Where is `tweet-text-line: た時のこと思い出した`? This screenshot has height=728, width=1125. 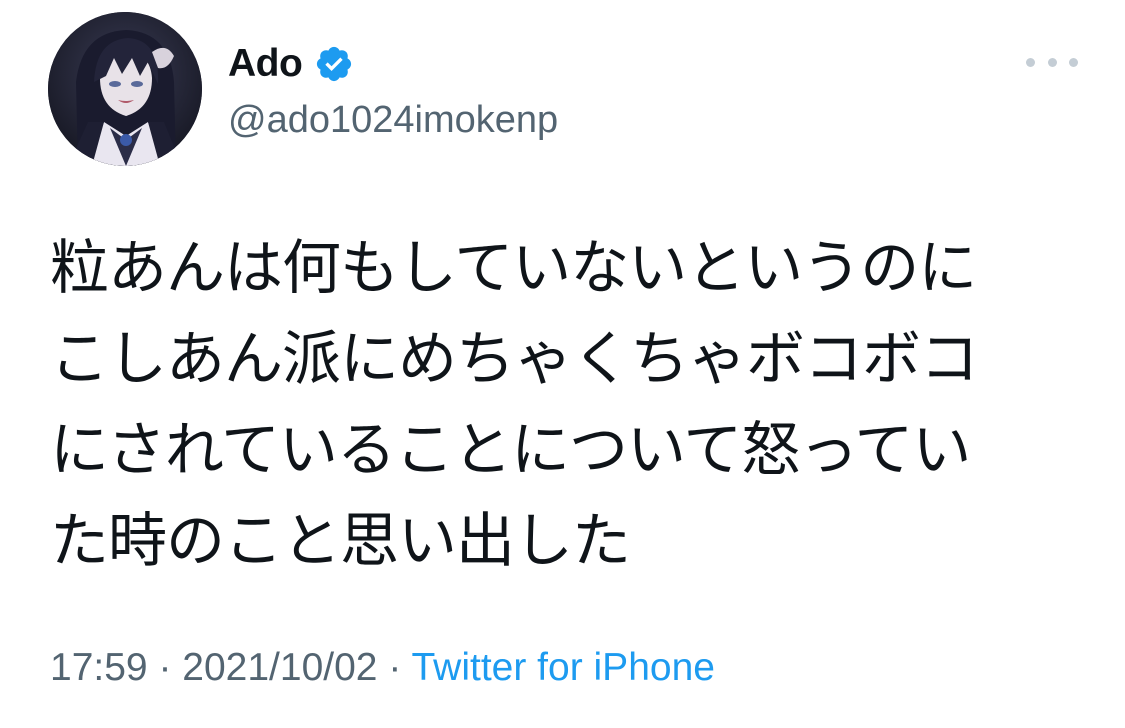
tweet-text-line: た時のこと思い出した is located at coordinates (340, 540).